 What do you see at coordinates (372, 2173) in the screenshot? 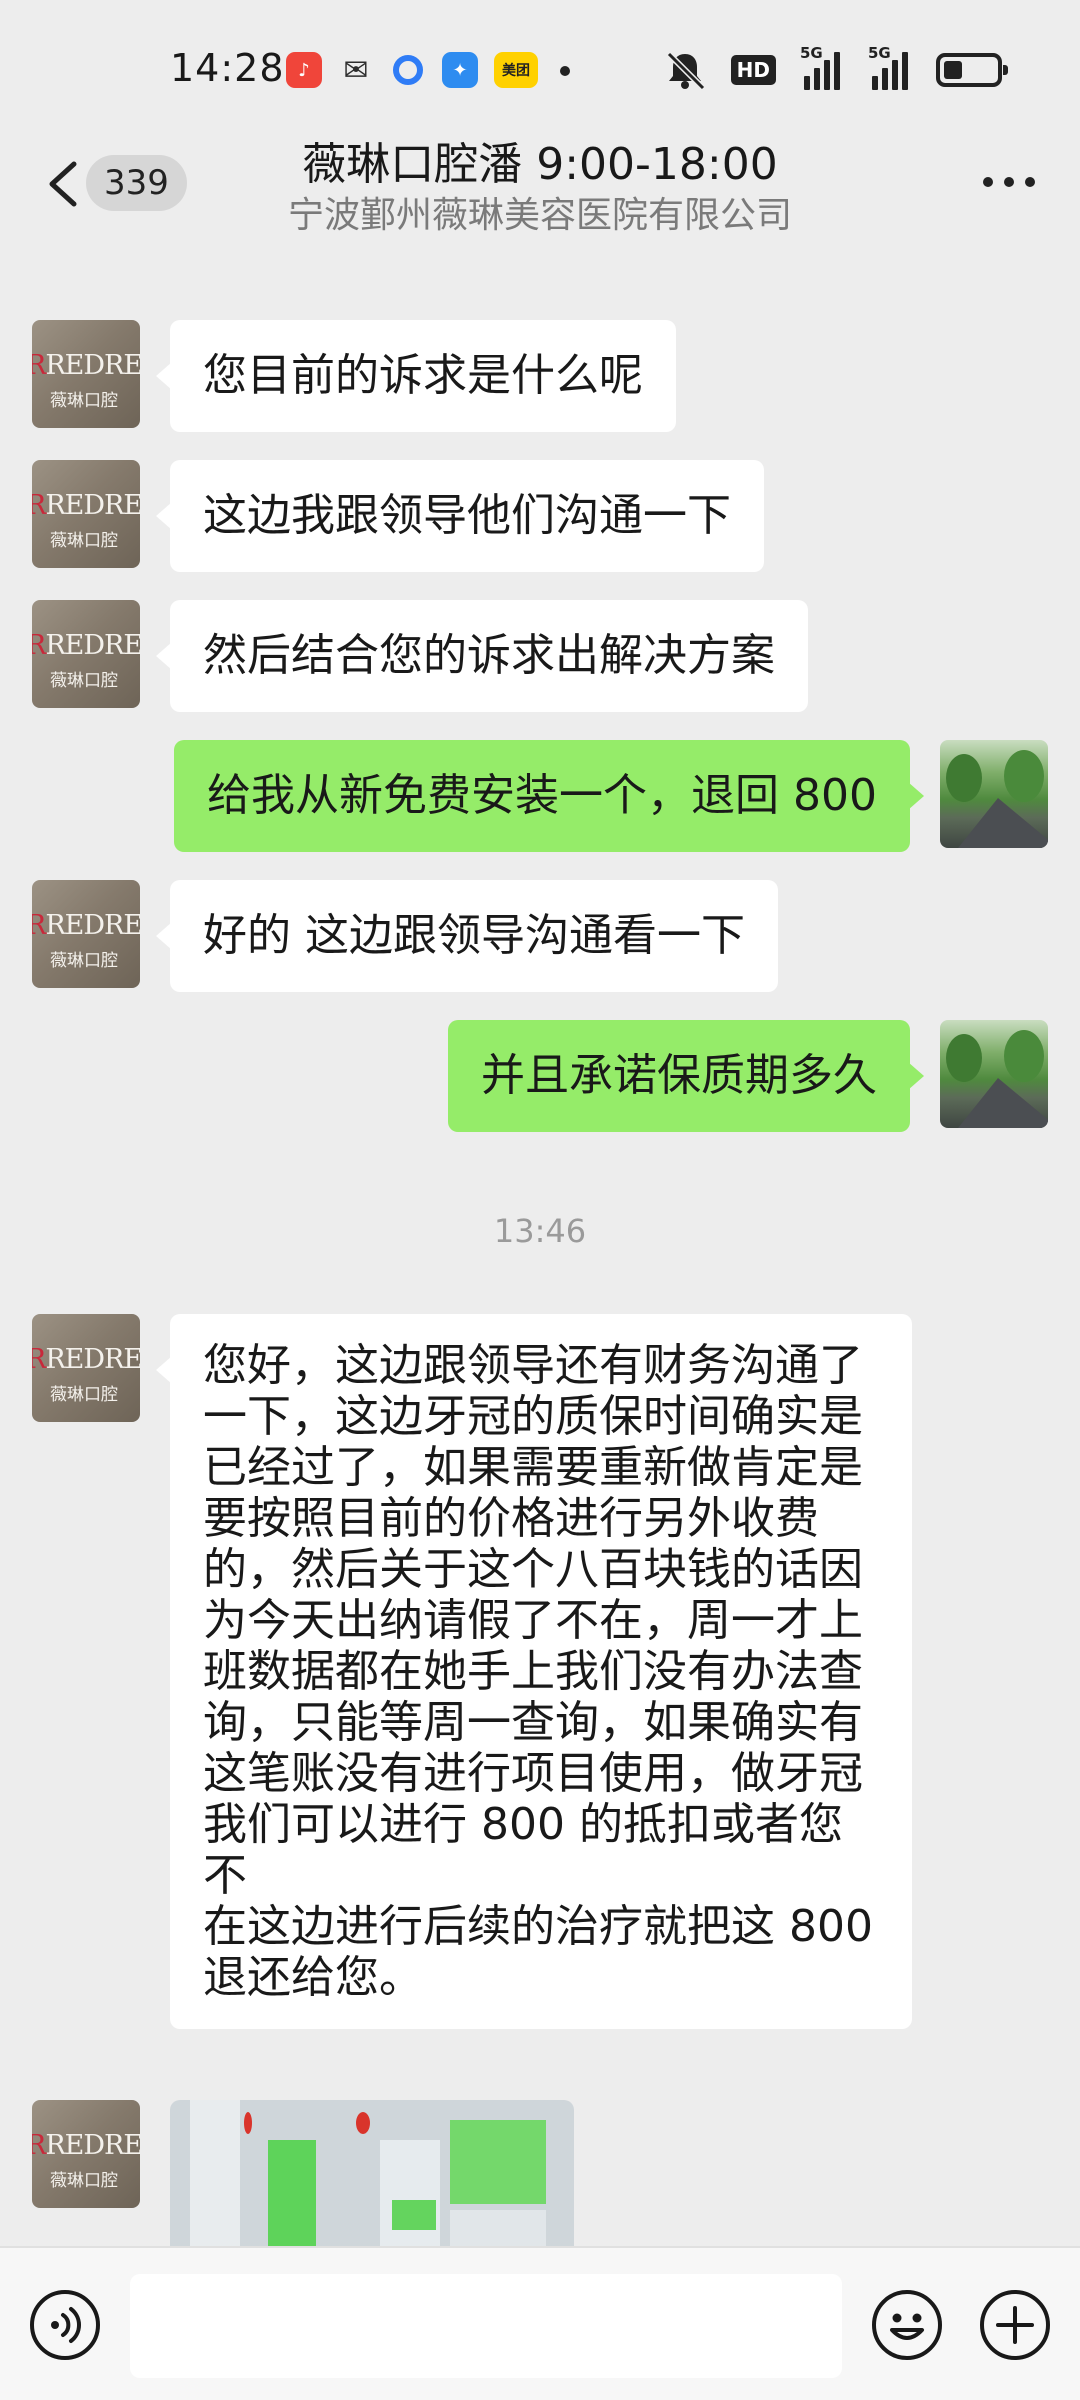
I see `chat-screenshot-image` at bounding box center [372, 2173].